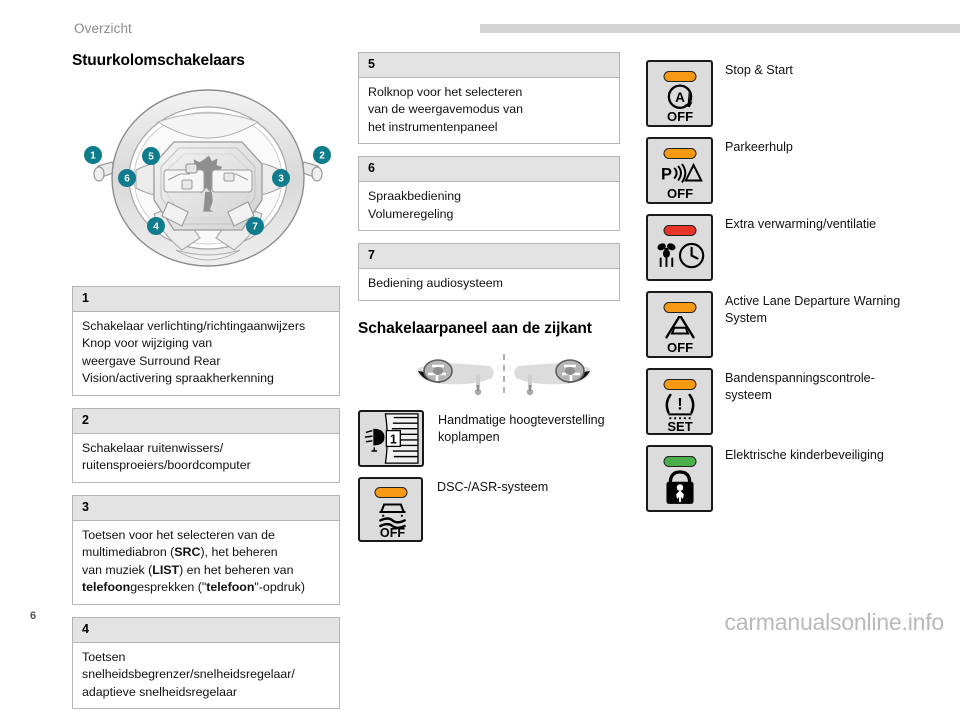 Image resolution: width=960 pixels, height=721 pixels. Describe the element at coordinates (516, 377) in the screenshot. I see `dashboard-side-panel-location-diagram` at that location.